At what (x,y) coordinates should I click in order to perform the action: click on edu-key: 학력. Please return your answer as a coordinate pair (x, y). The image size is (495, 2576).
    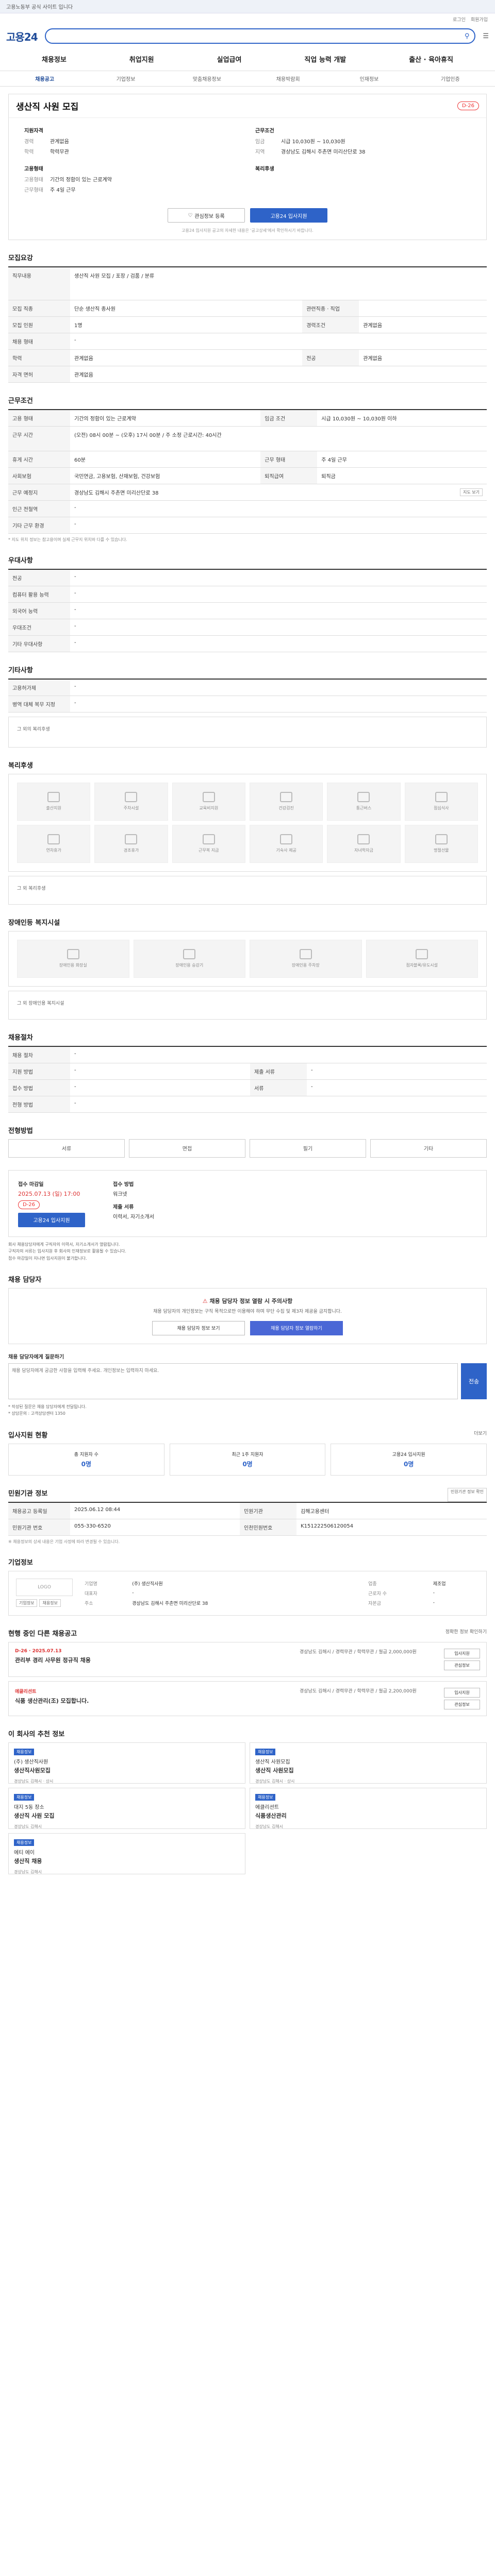
    Looking at the image, I should click on (29, 152).